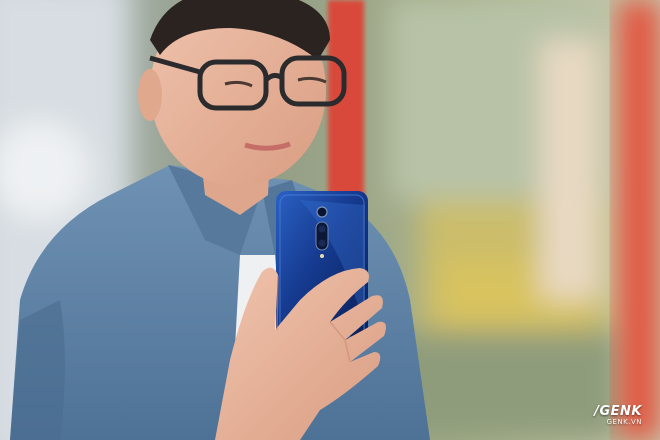 The height and width of the screenshot is (440, 660). Describe the element at coordinates (624, 422) in the screenshot. I see `watermark-site: GENK.VN` at that location.